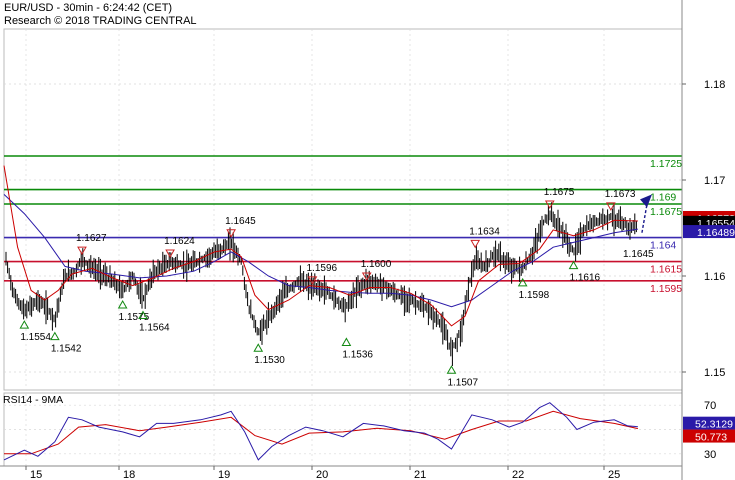 The image size is (735, 480). What do you see at coordinates (663, 246) in the screenshot?
I see `level-label-pivot: 1.164` at bounding box center [663, 246].